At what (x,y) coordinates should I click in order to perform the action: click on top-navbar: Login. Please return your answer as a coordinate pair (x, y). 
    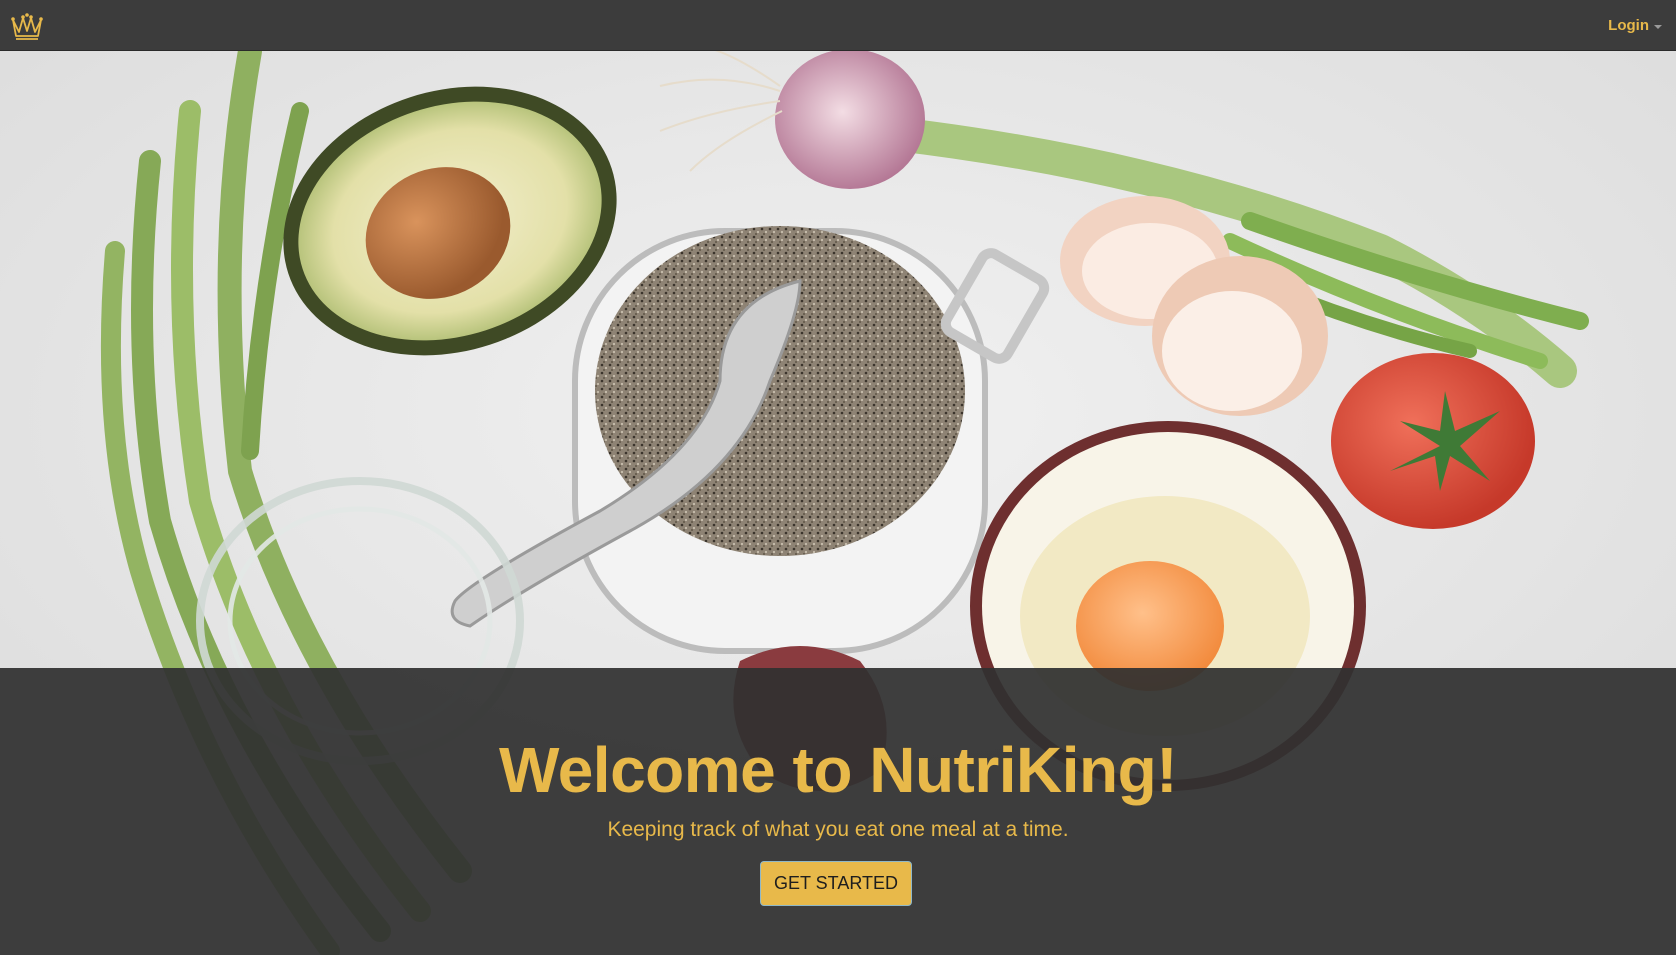
    Looking at the image, I should click on (838, 25).